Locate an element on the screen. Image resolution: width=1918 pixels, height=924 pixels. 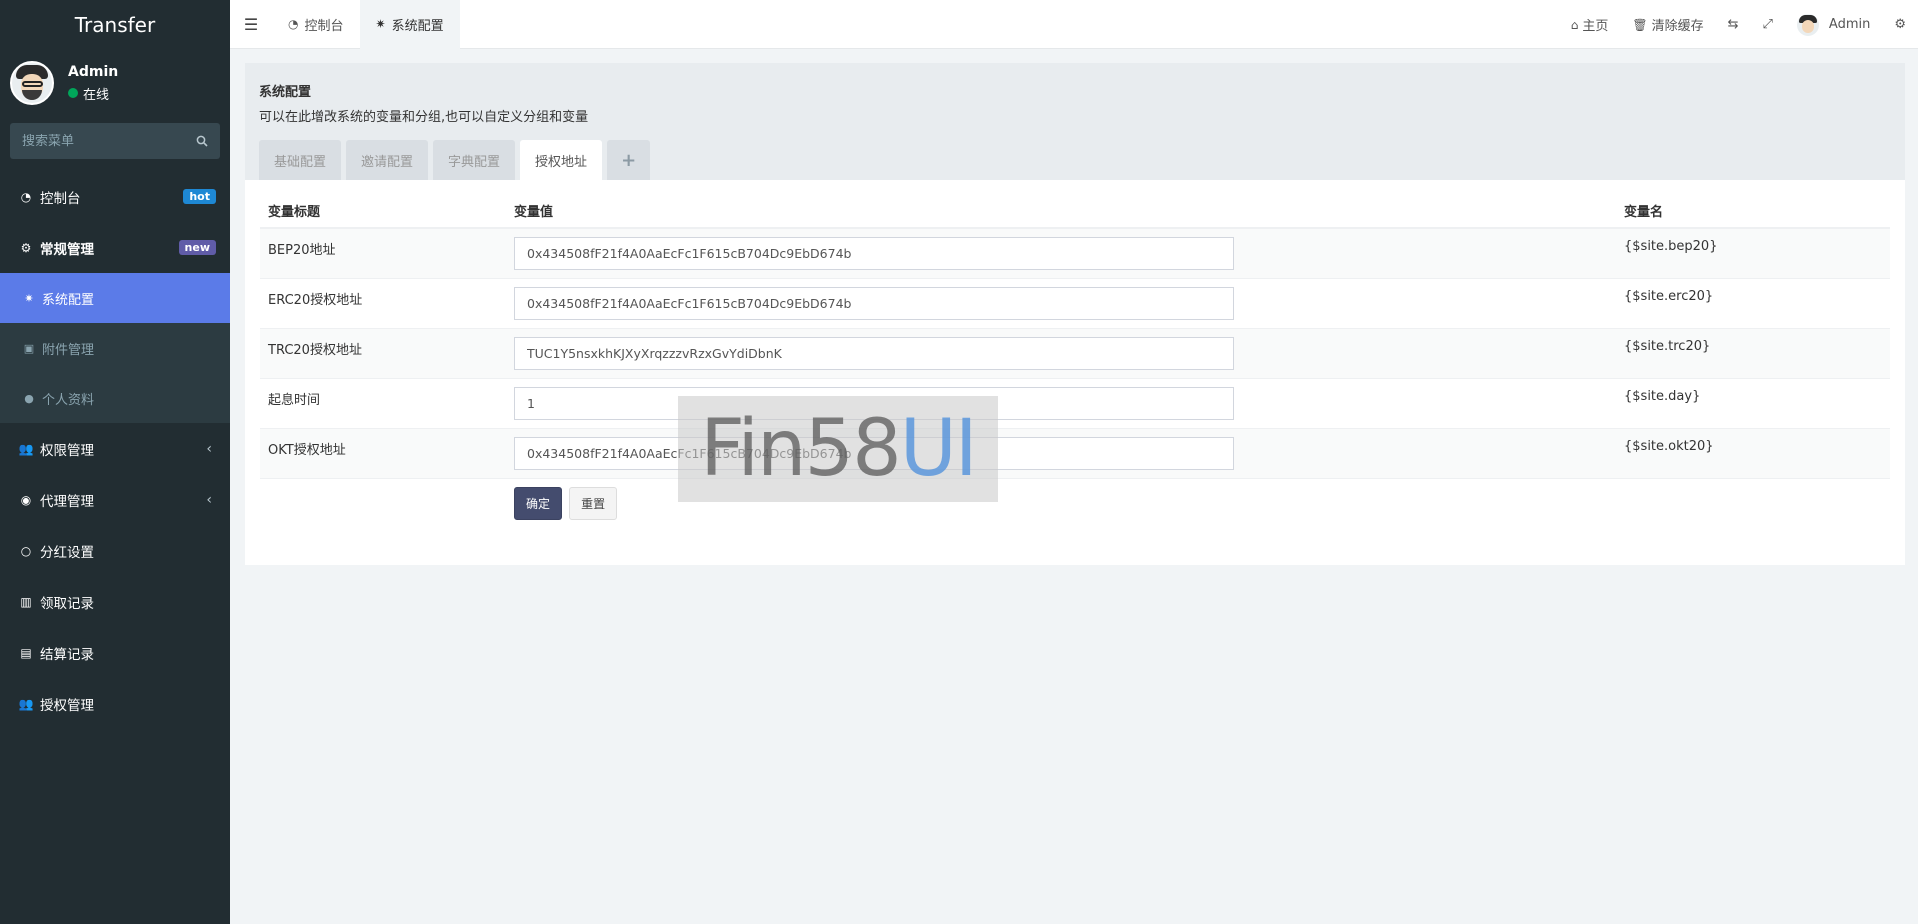
sidebar-item-label: 权限管理 is located at coordinates (67, 450).